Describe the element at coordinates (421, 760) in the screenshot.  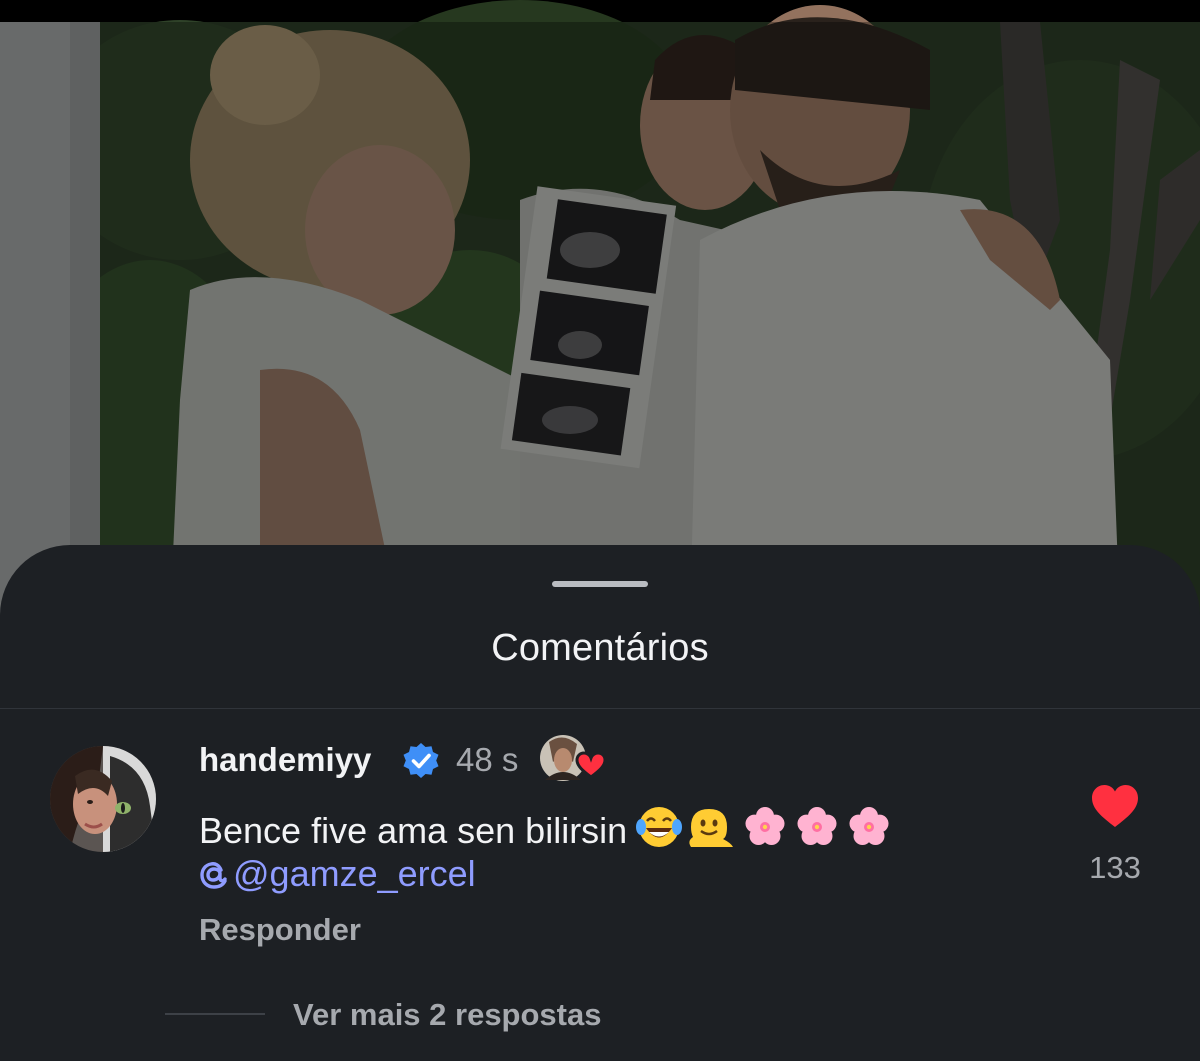
I see `verified-badge-icon` at that location.